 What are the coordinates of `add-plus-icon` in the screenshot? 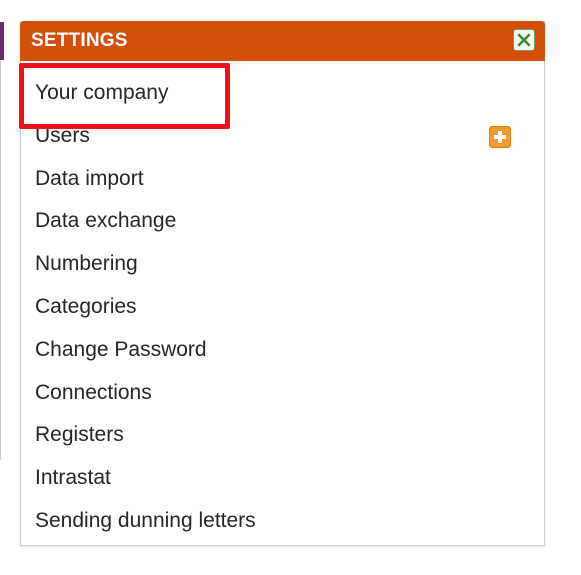 It's located at (500, 136).